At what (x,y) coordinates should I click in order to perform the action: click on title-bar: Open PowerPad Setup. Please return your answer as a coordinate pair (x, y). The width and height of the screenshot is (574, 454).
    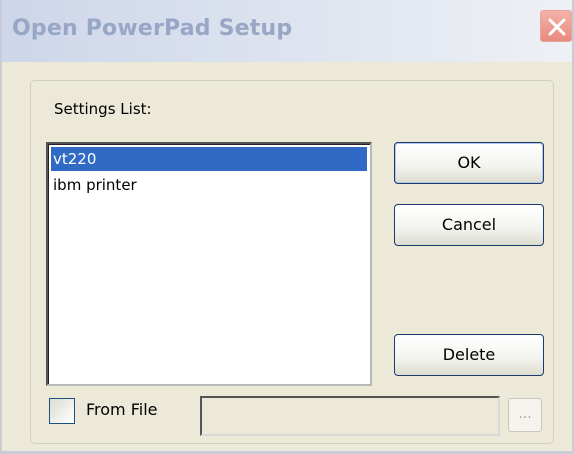
    Looking at the image, I should click on (287, 31).